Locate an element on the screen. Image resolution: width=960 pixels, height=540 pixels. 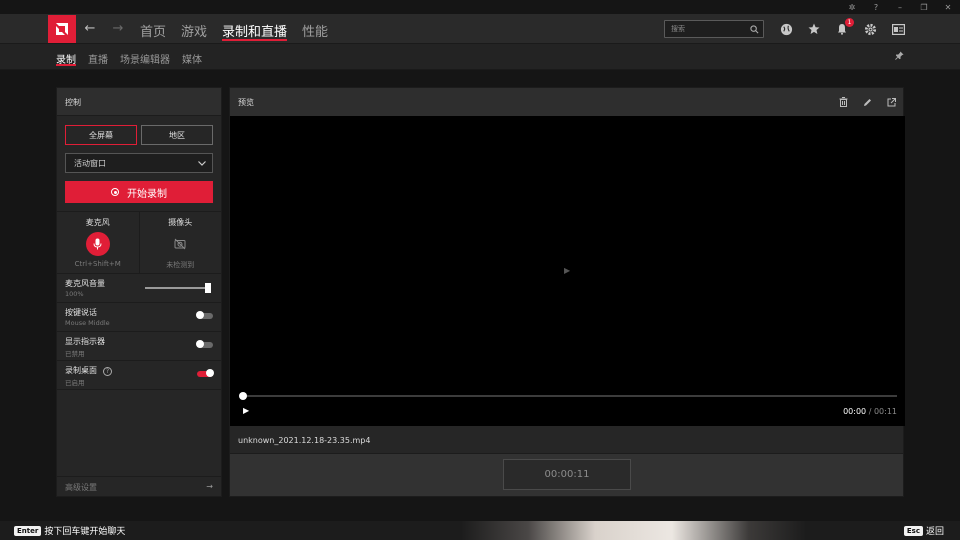
timer-bar: 00:00:11 is located at coordinates (566, 474).